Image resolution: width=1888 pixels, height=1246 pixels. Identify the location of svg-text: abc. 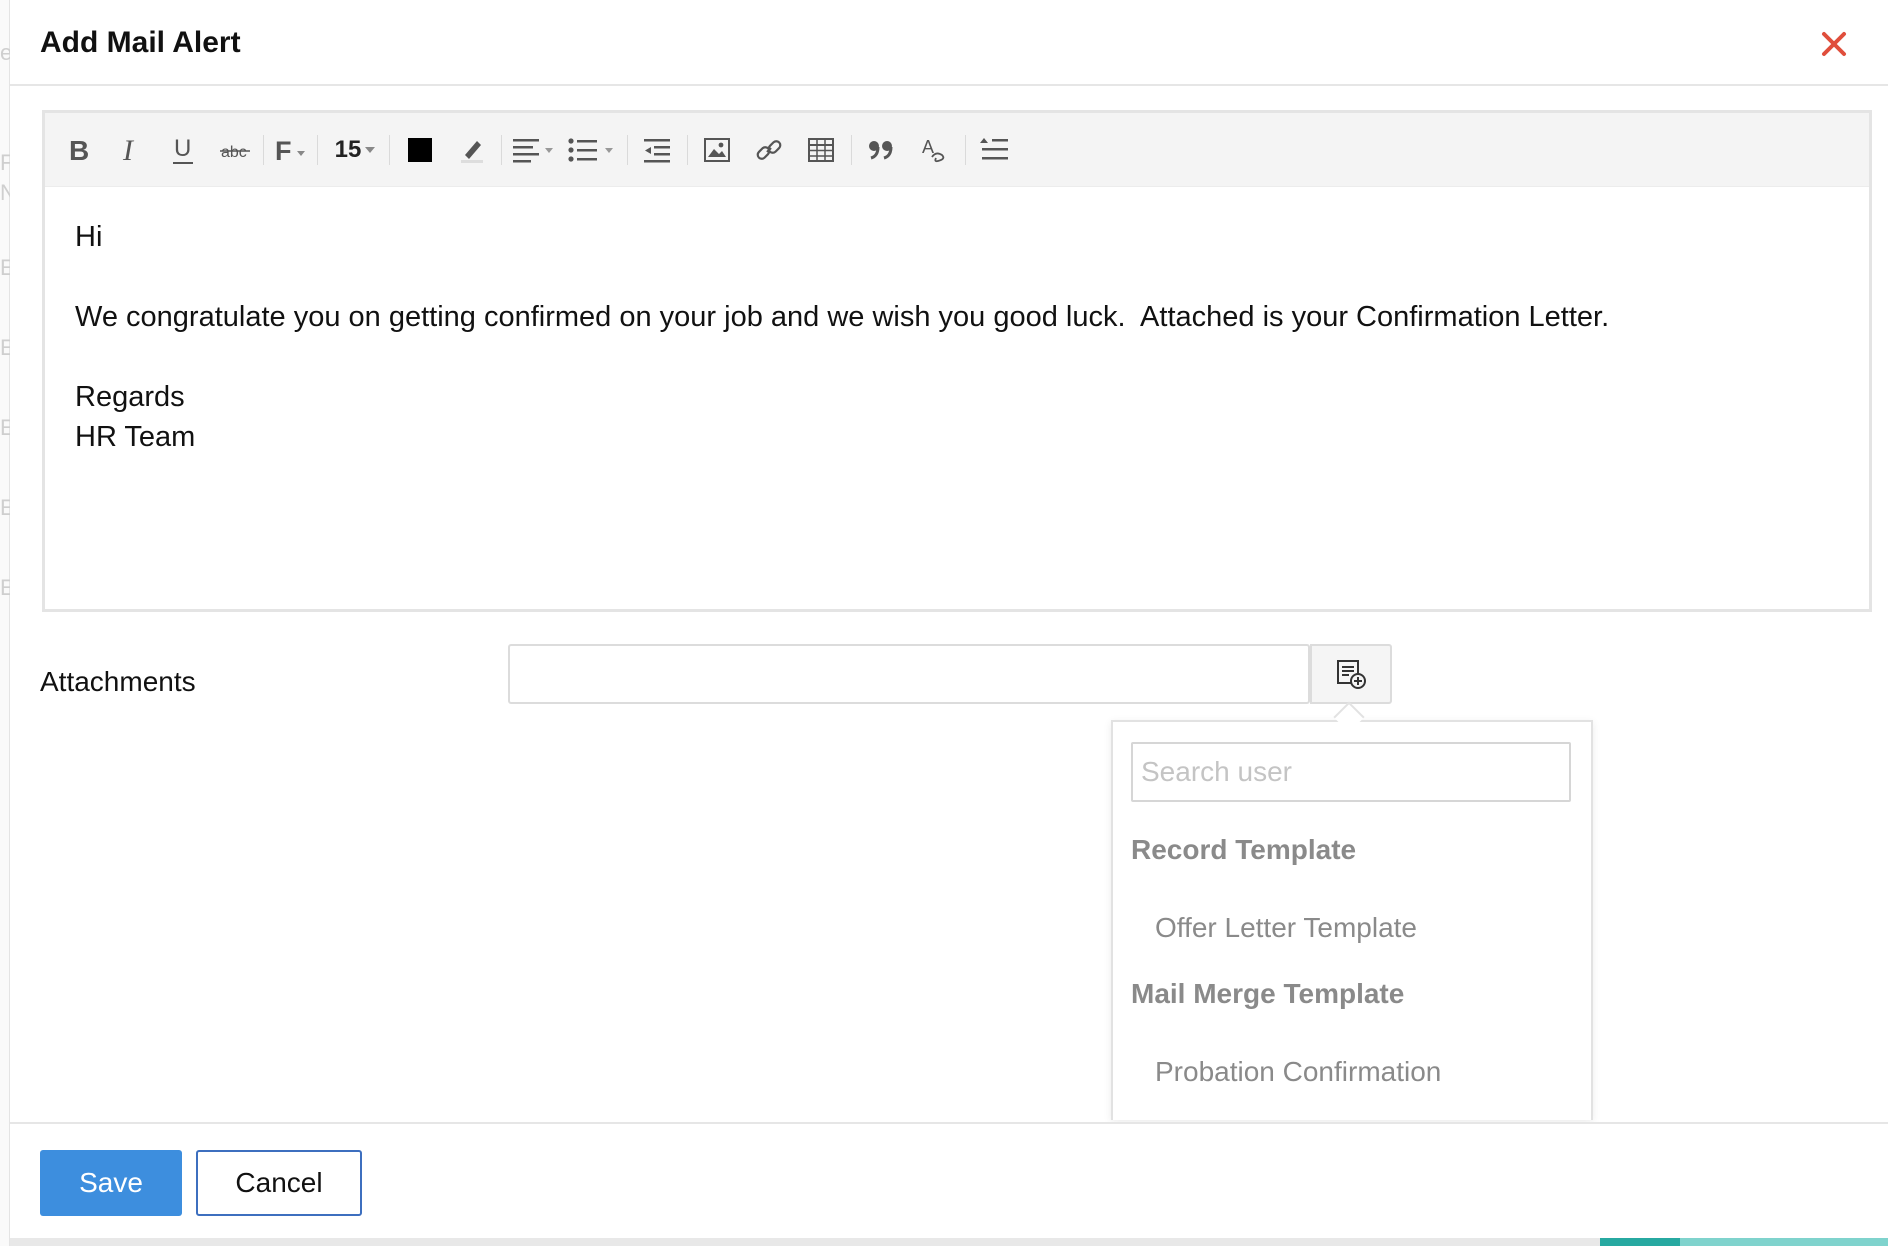
(234, 152).